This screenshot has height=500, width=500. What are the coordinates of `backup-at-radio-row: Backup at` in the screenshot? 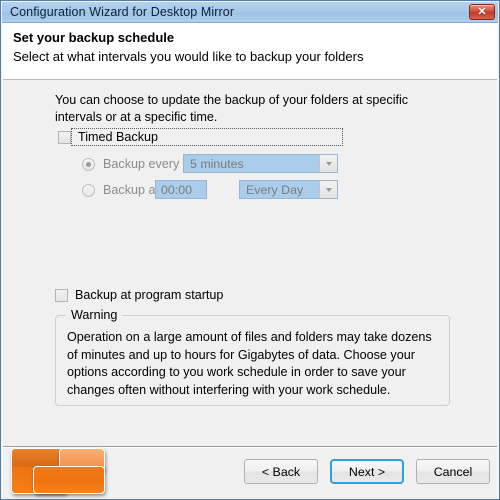 It's located at (120, 190).